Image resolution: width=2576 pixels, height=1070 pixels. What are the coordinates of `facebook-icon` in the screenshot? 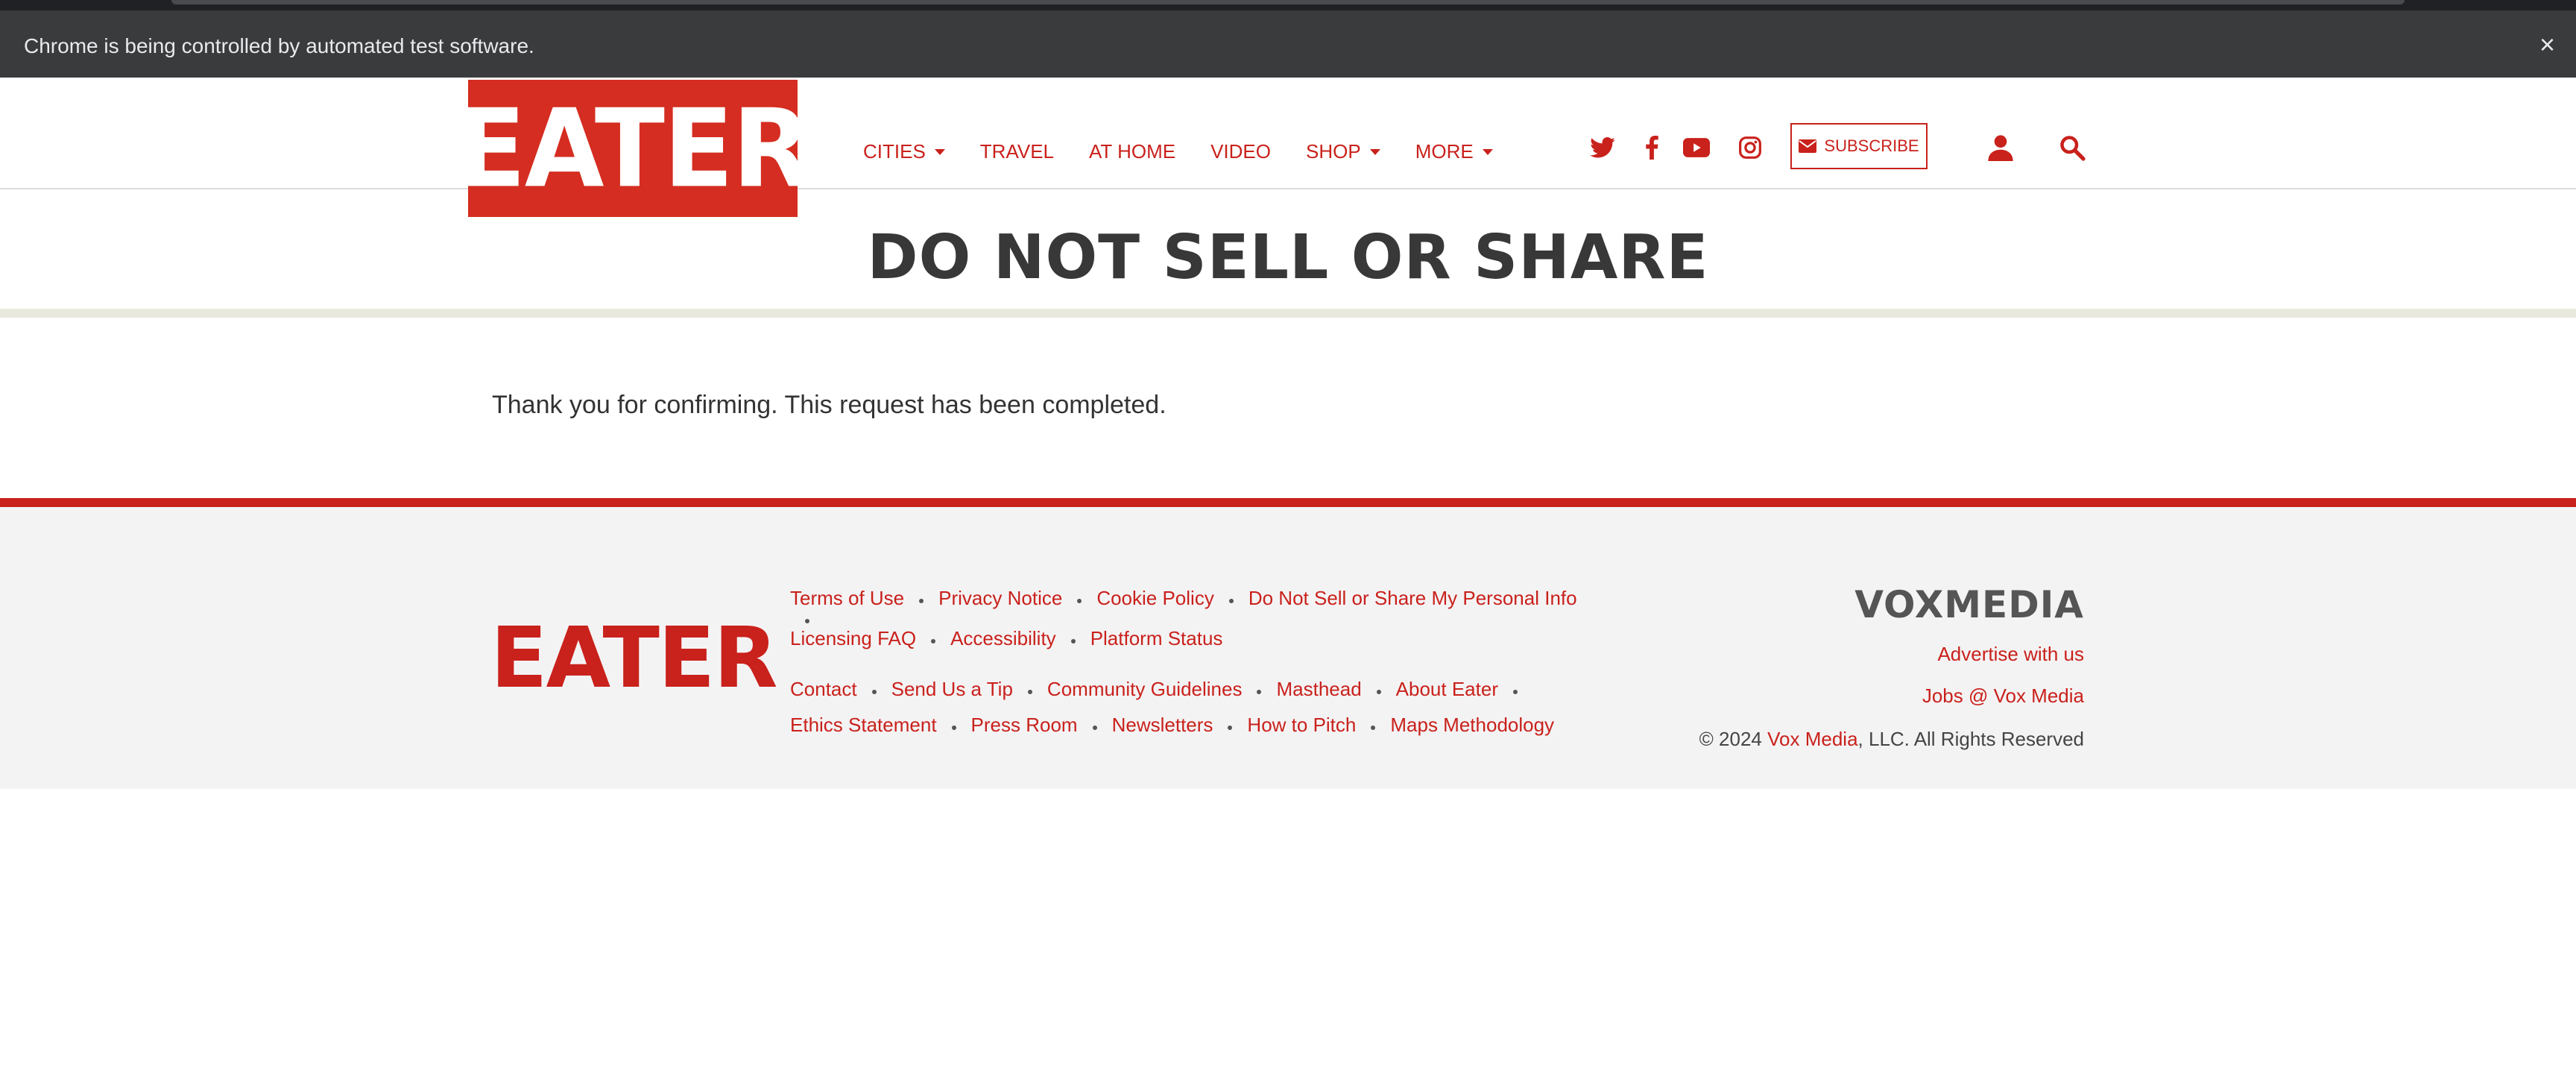 It's located at (1652, 148).